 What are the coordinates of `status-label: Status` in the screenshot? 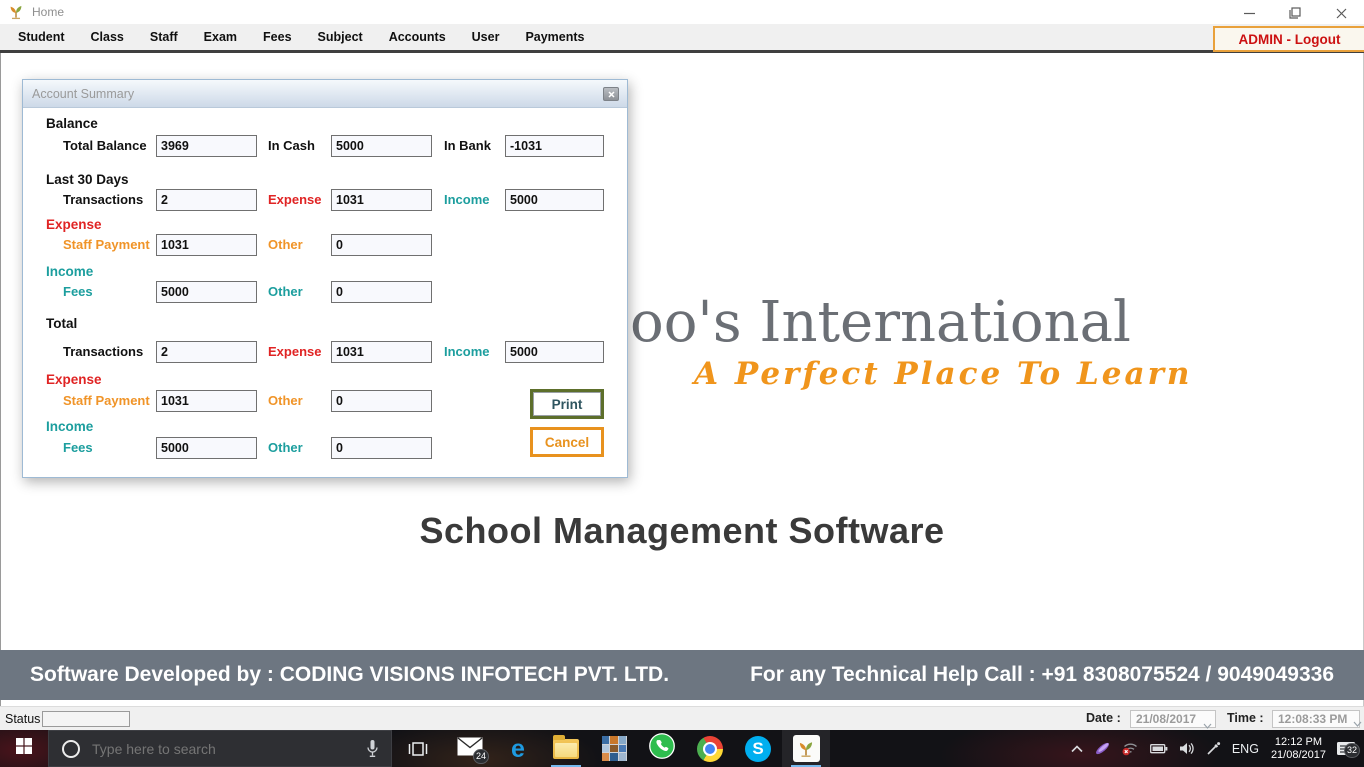 It's located at (23, 719).